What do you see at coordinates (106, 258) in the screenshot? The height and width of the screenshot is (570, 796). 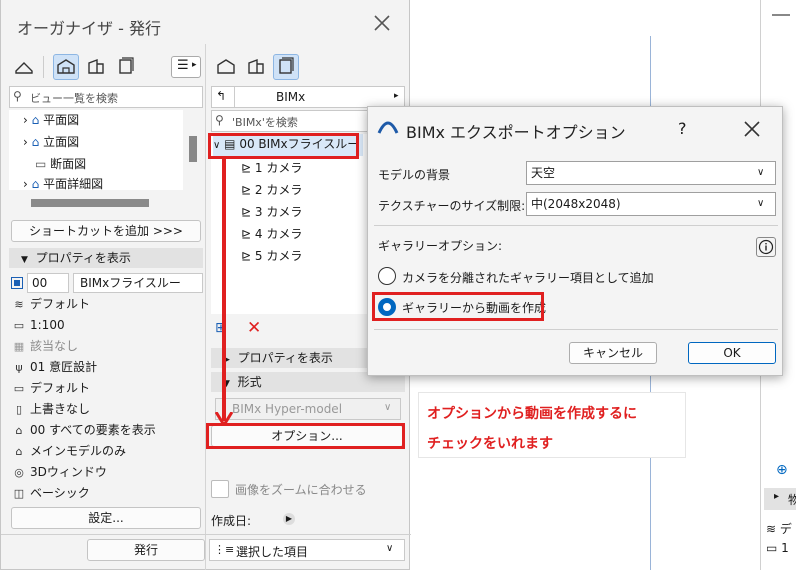 I see `show-properties-header: ▼ プロパティを表示` at bounding box center [106, 258].